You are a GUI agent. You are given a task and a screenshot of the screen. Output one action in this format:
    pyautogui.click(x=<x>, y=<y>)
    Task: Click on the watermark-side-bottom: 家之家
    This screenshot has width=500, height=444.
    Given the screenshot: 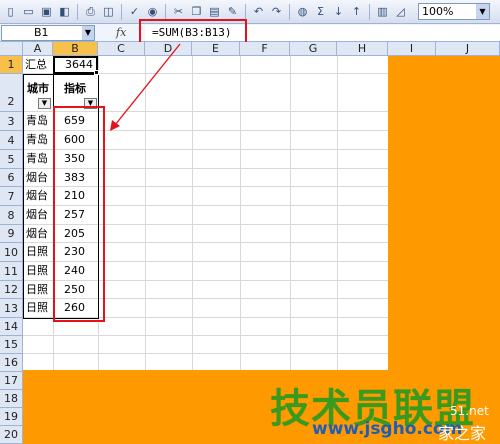 What is the action you would take?
    pyautogui.click(x=462, y=433)
    